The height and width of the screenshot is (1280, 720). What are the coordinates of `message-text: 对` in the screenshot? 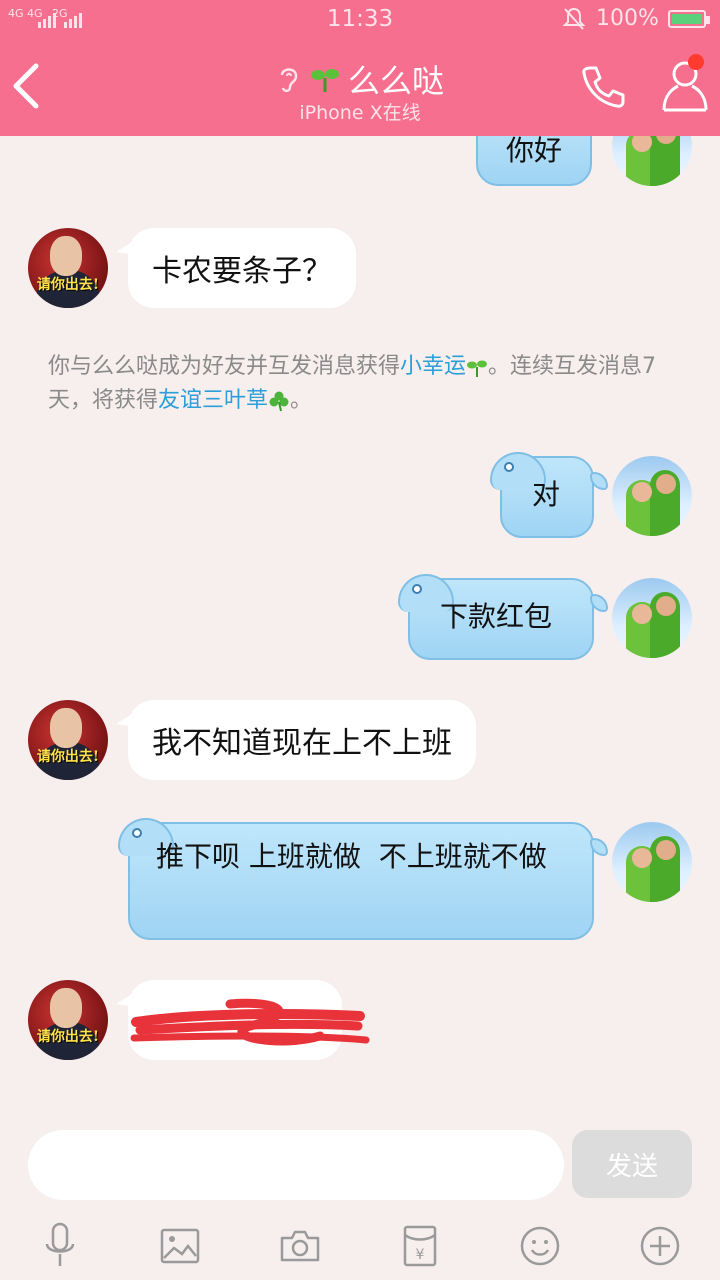 It's located at (546, 494).